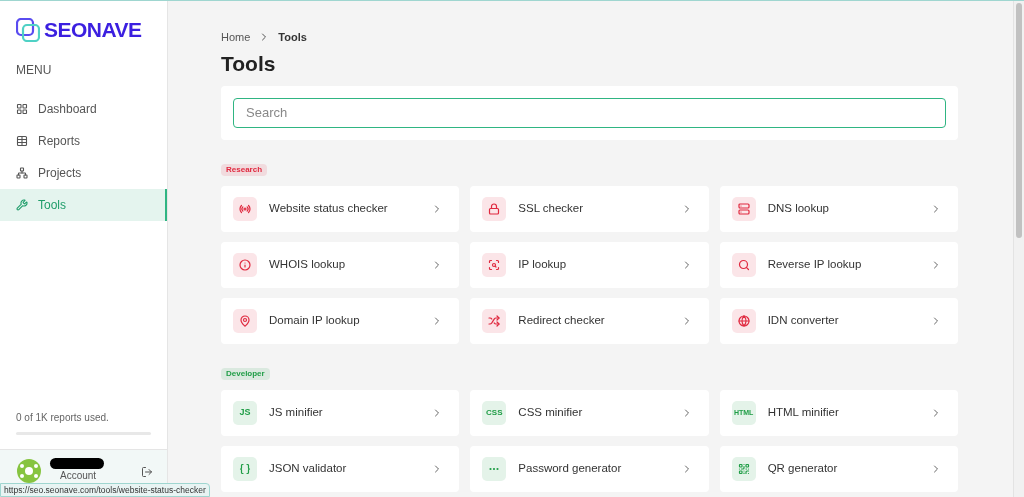 This screenshot has height=497, width=1024. I want to click on account-label: Account, so click(78, 476).